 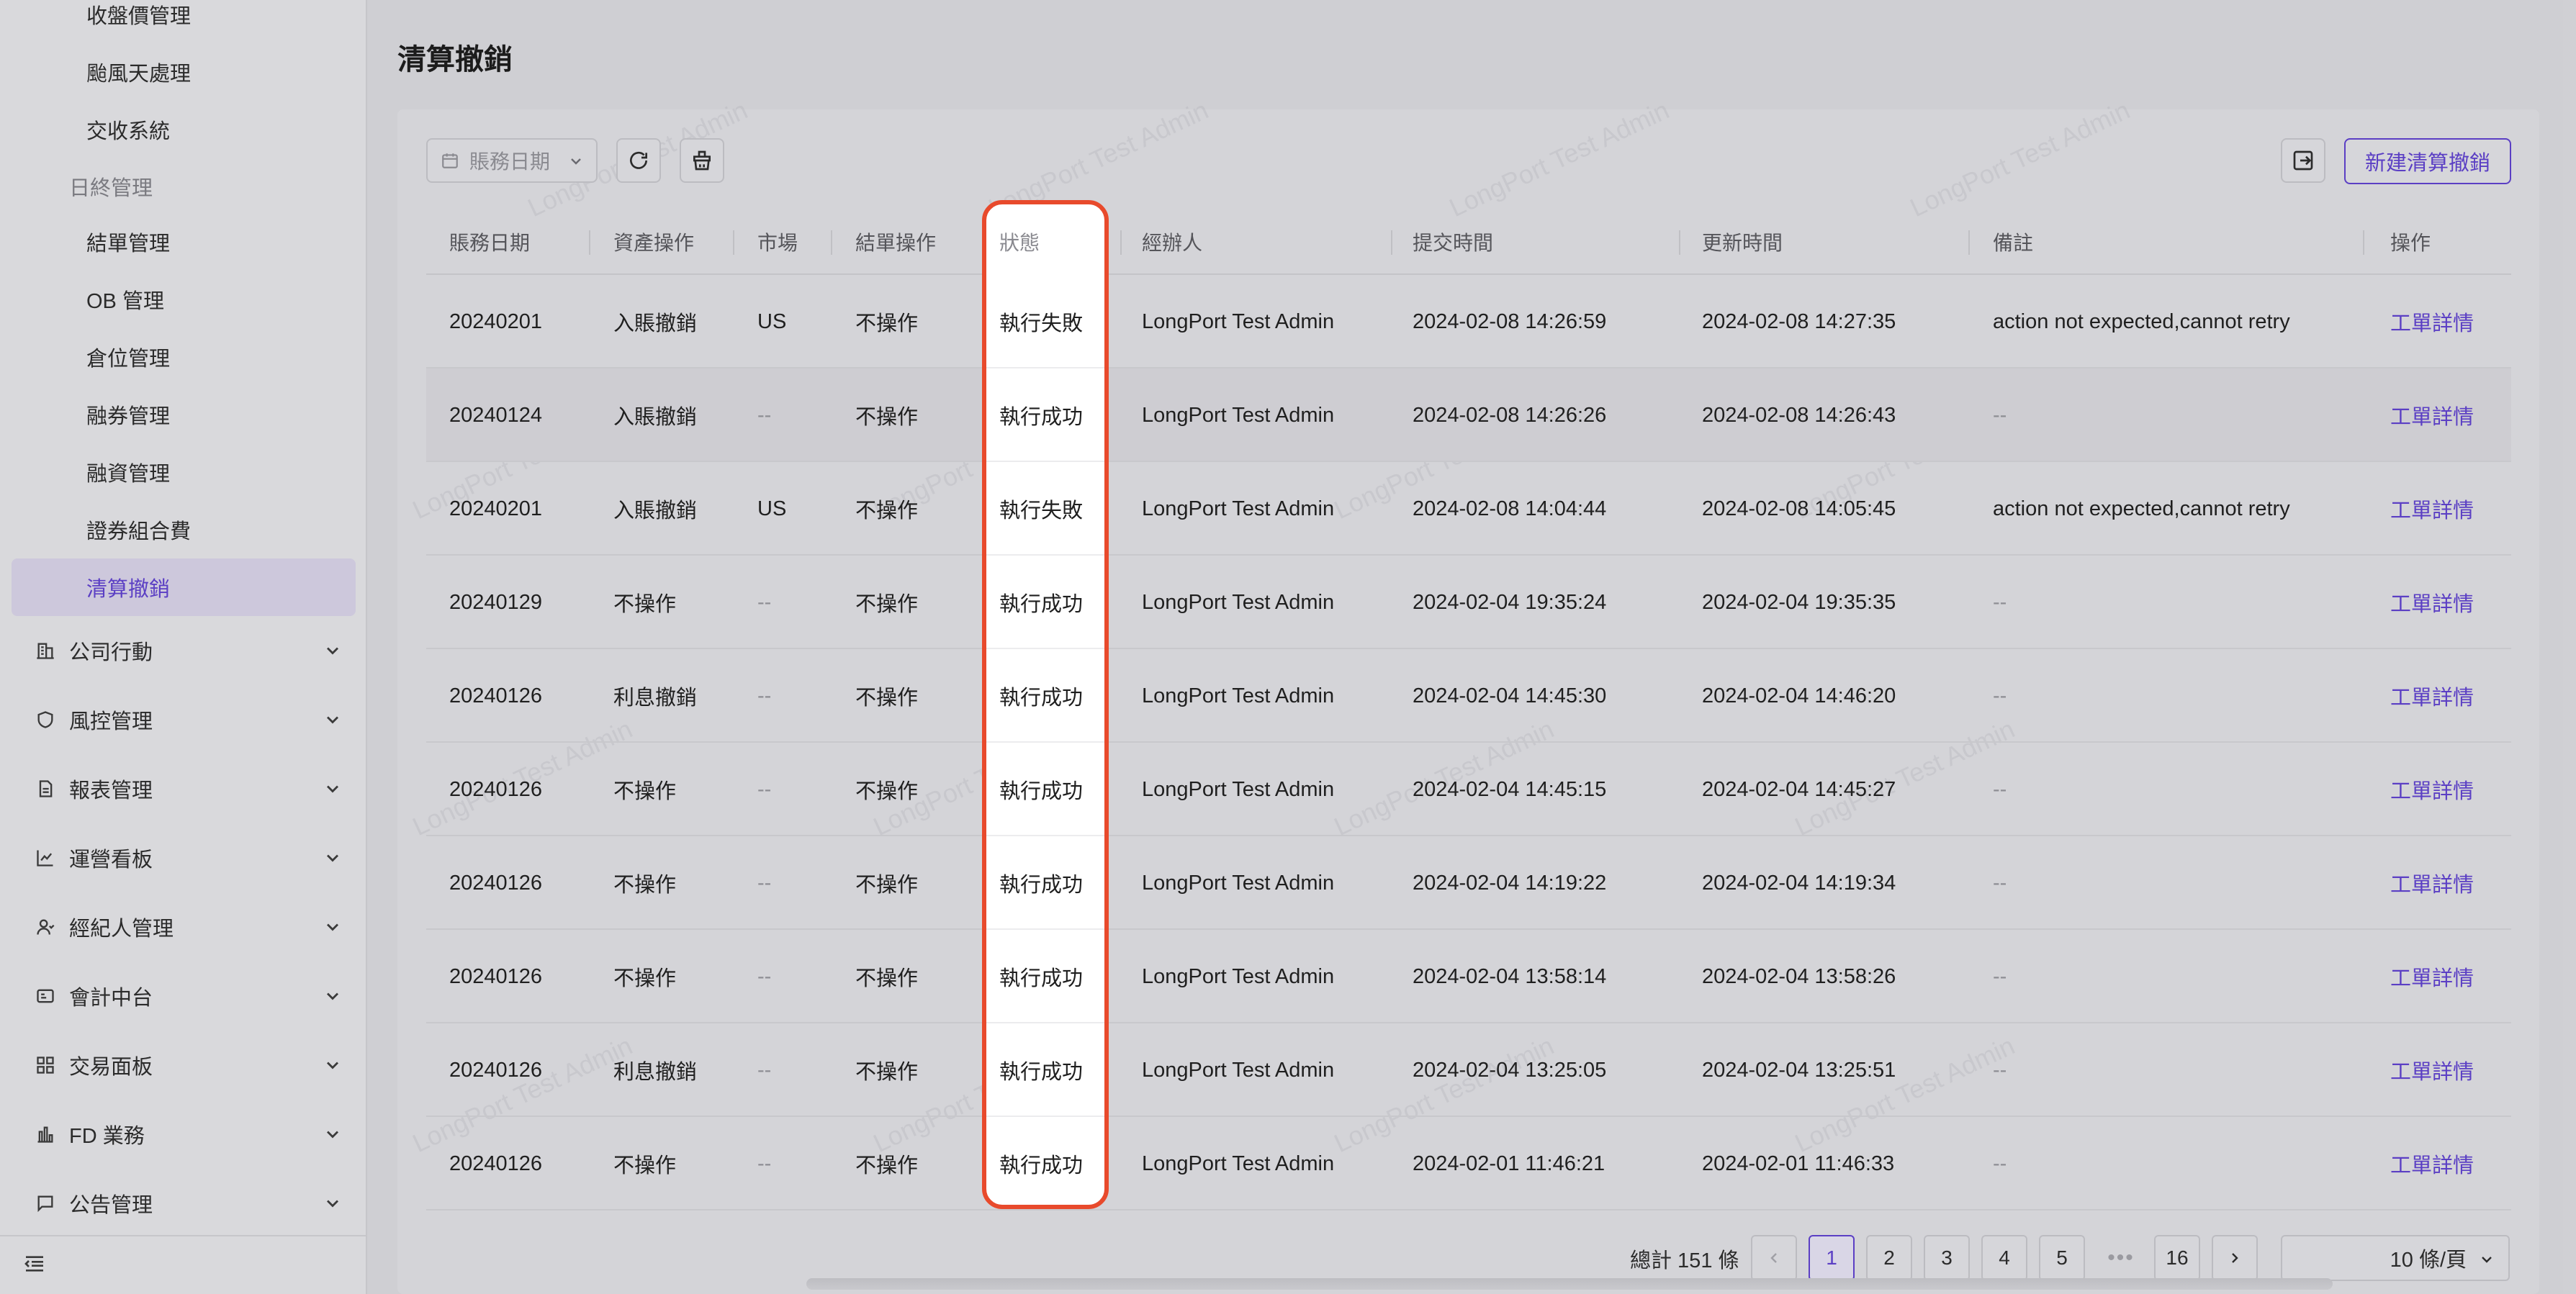 I want to click on cell-asset-op: 入賬撤銷, so click(x=655, y=323).